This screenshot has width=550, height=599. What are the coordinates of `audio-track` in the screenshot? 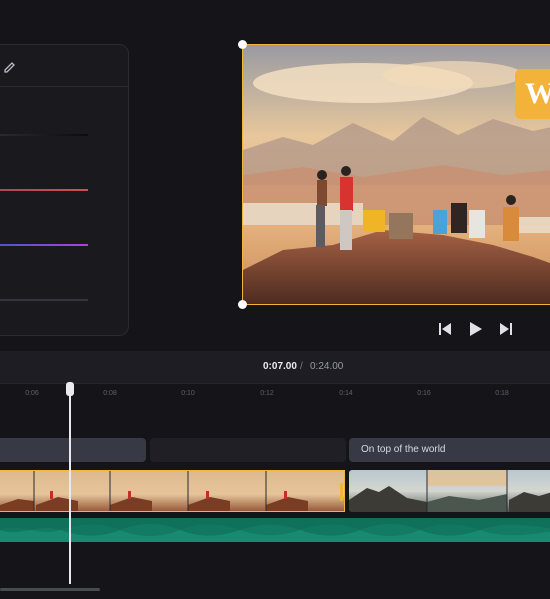 It's located at (275, 530).